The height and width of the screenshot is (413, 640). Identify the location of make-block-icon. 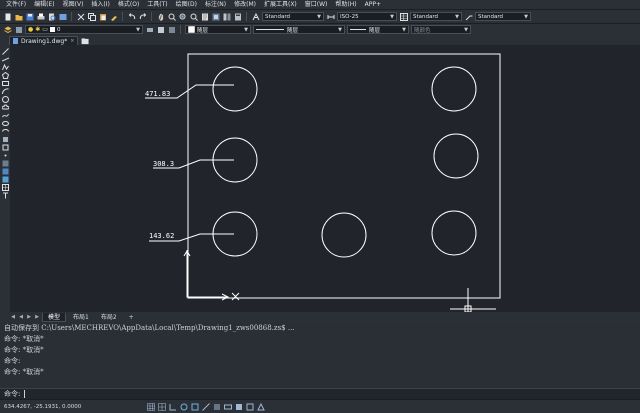
(5, 147).